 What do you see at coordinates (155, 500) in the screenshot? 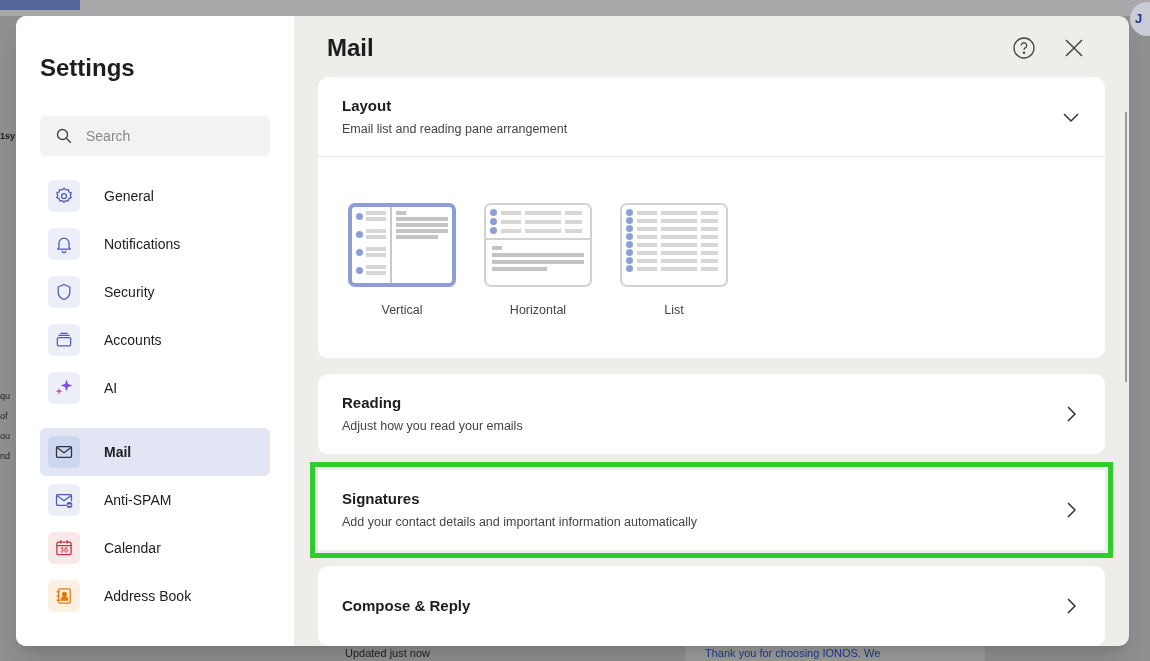
I see `nav-item: Anti-SPAM` at bounding box center [155, 500].